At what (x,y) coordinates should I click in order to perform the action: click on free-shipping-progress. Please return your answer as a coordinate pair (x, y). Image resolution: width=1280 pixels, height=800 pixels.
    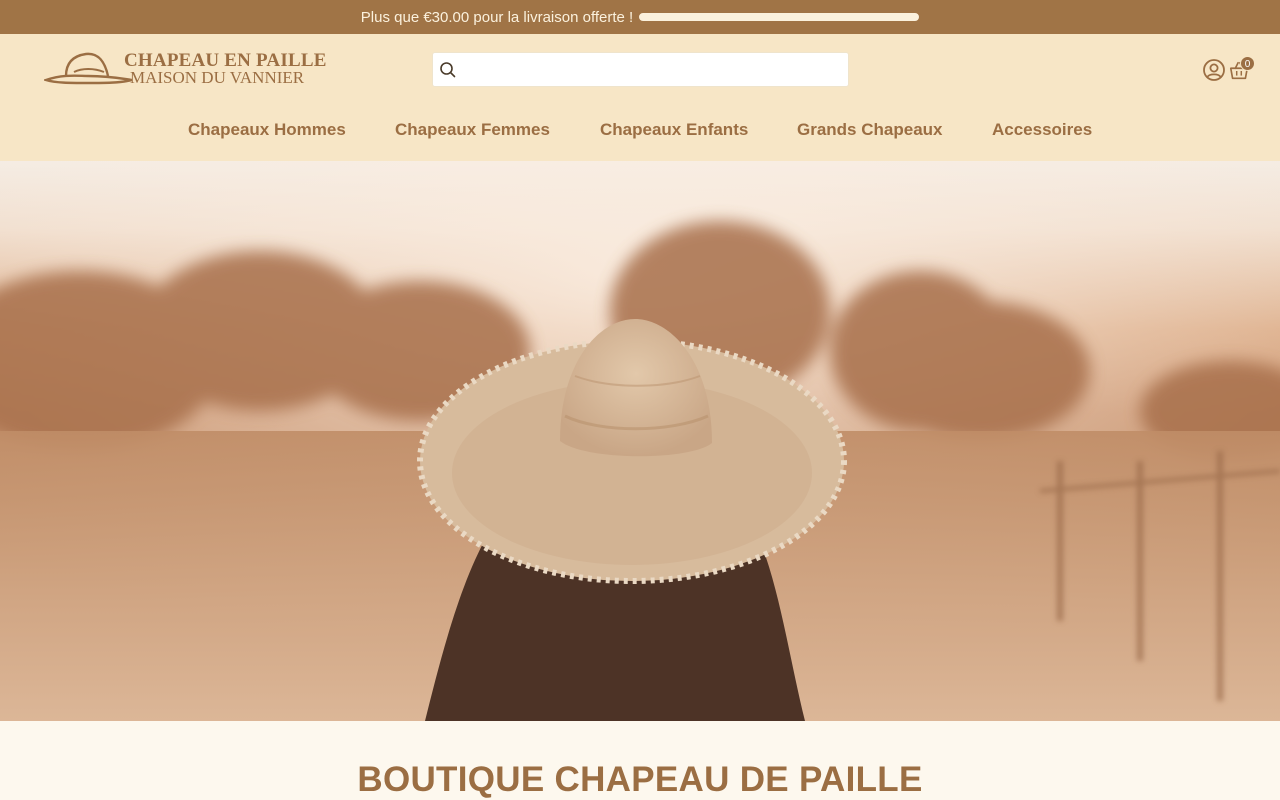
    Looking at the image, I should click on (779, 17).